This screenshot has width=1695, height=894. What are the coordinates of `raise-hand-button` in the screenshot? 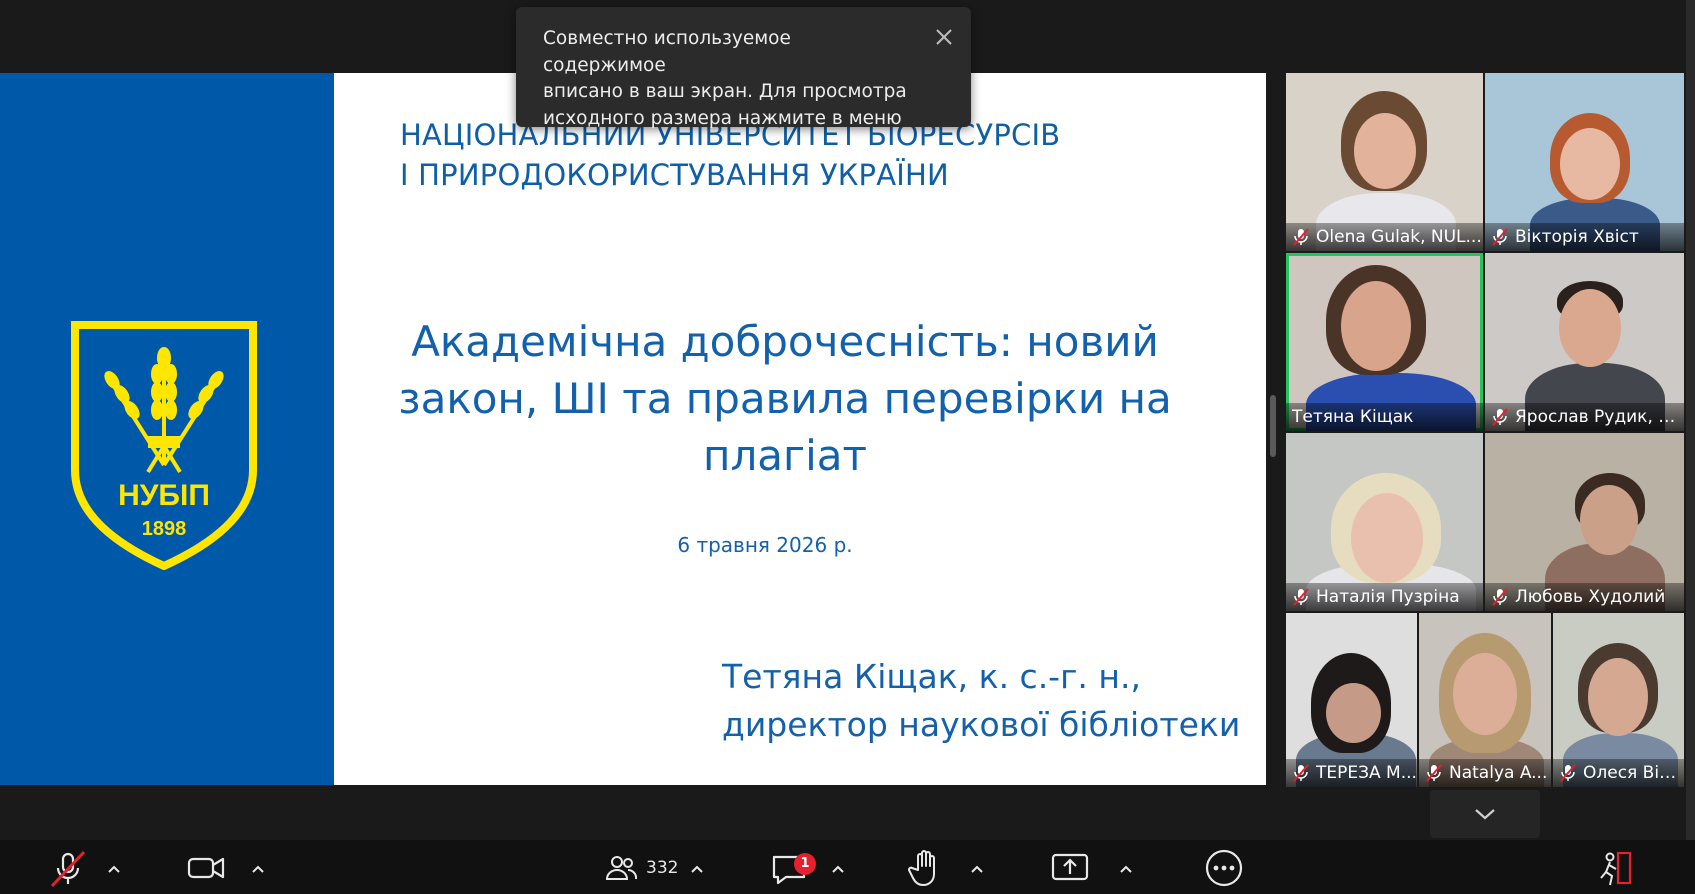 It's located at (928, 868).